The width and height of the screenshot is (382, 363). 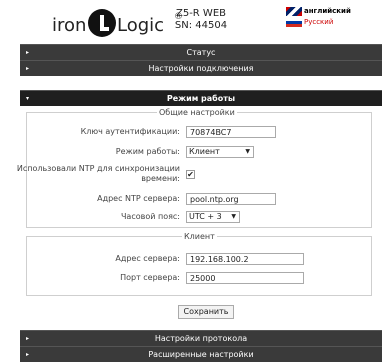 I want to click on lang-russian-label: Русский, so click(x=319, y=22).